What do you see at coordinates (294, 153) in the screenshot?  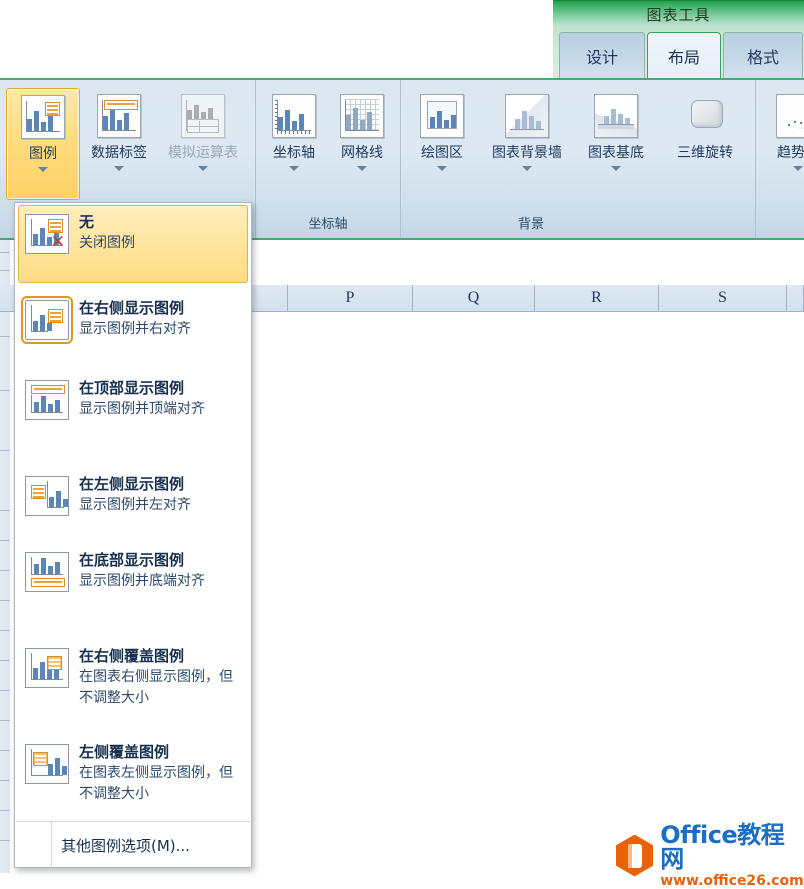 I see `ribbon-button-axes-label: 坐标轴` at bounding box center [294, 153].